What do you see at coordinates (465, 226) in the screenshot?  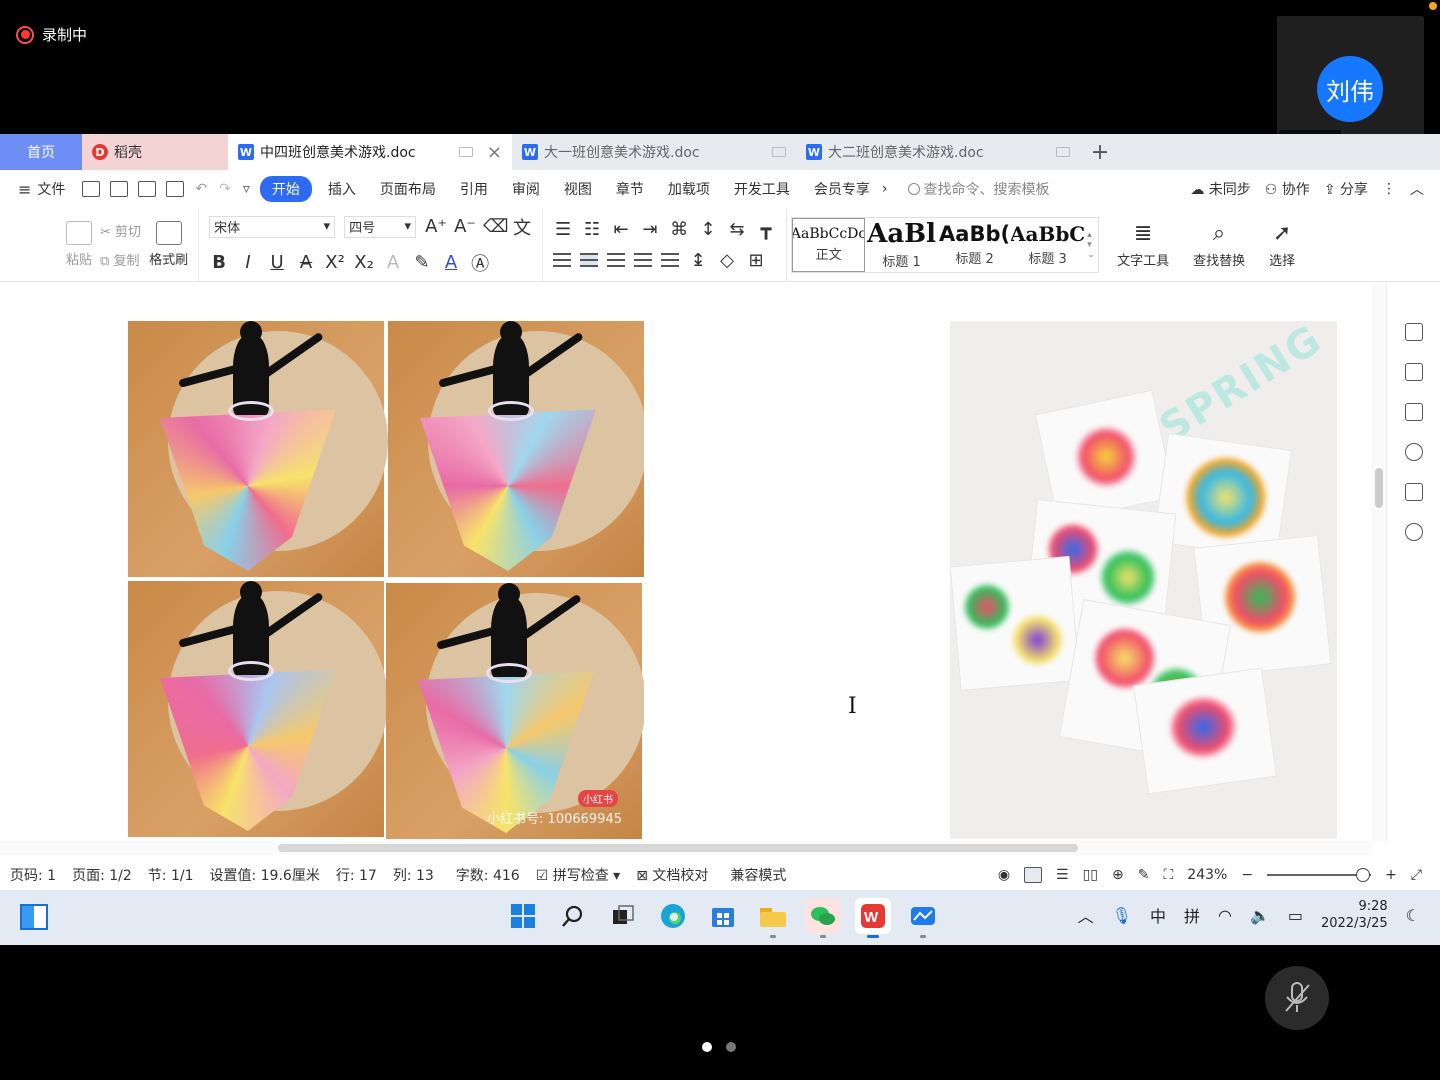 I see `shrink-font-icon: A⁻` at bounding box center [465, 226].